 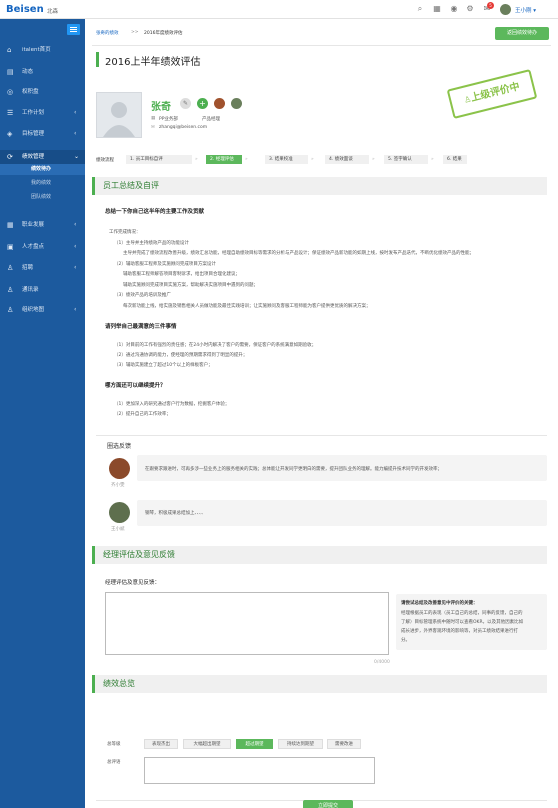 What do you see at coordinates (10, 157) in the screenshot?
I see `chart-icon: ⟳` at bounding box center [10, 157].